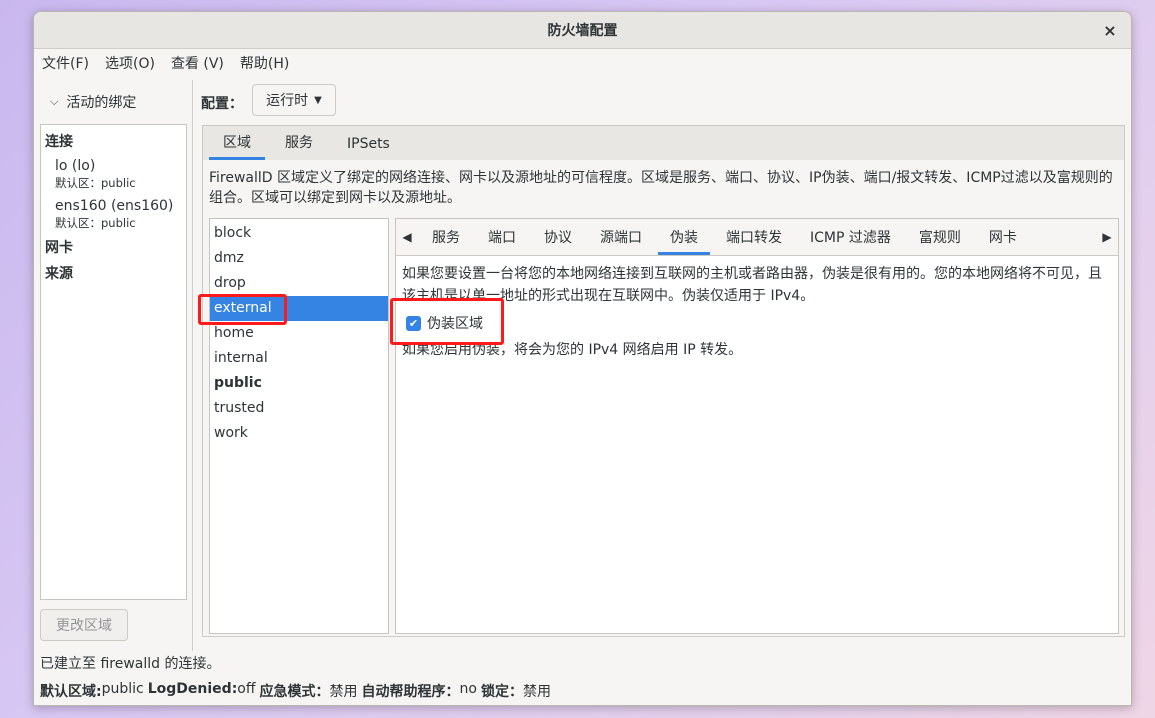 The width and height of the screenshot is (1155, 718). Describe the element at coordinates (1107, 237) in the screenshot. I see `tabs-scroll-right-icon: ▶` at that location.